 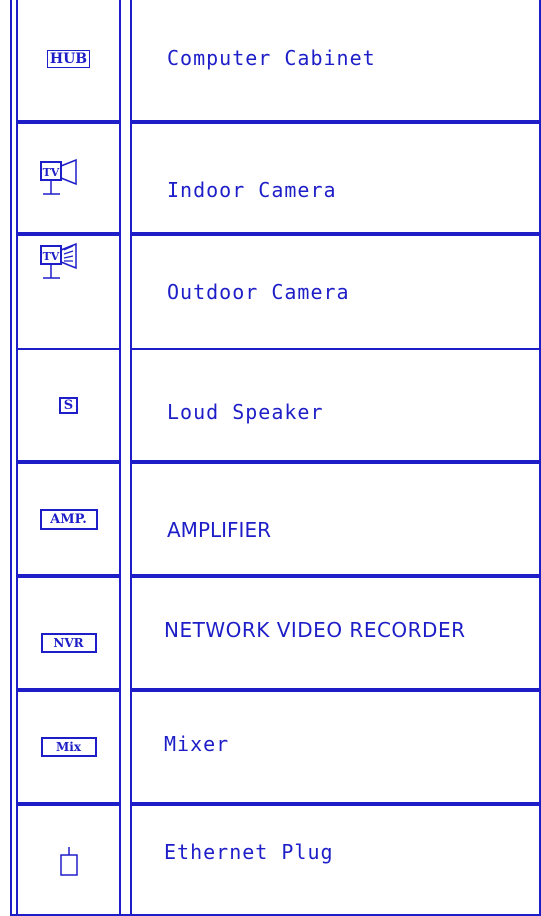 I want to click on symbol-cell: Mix, so click(x=68, y=747).